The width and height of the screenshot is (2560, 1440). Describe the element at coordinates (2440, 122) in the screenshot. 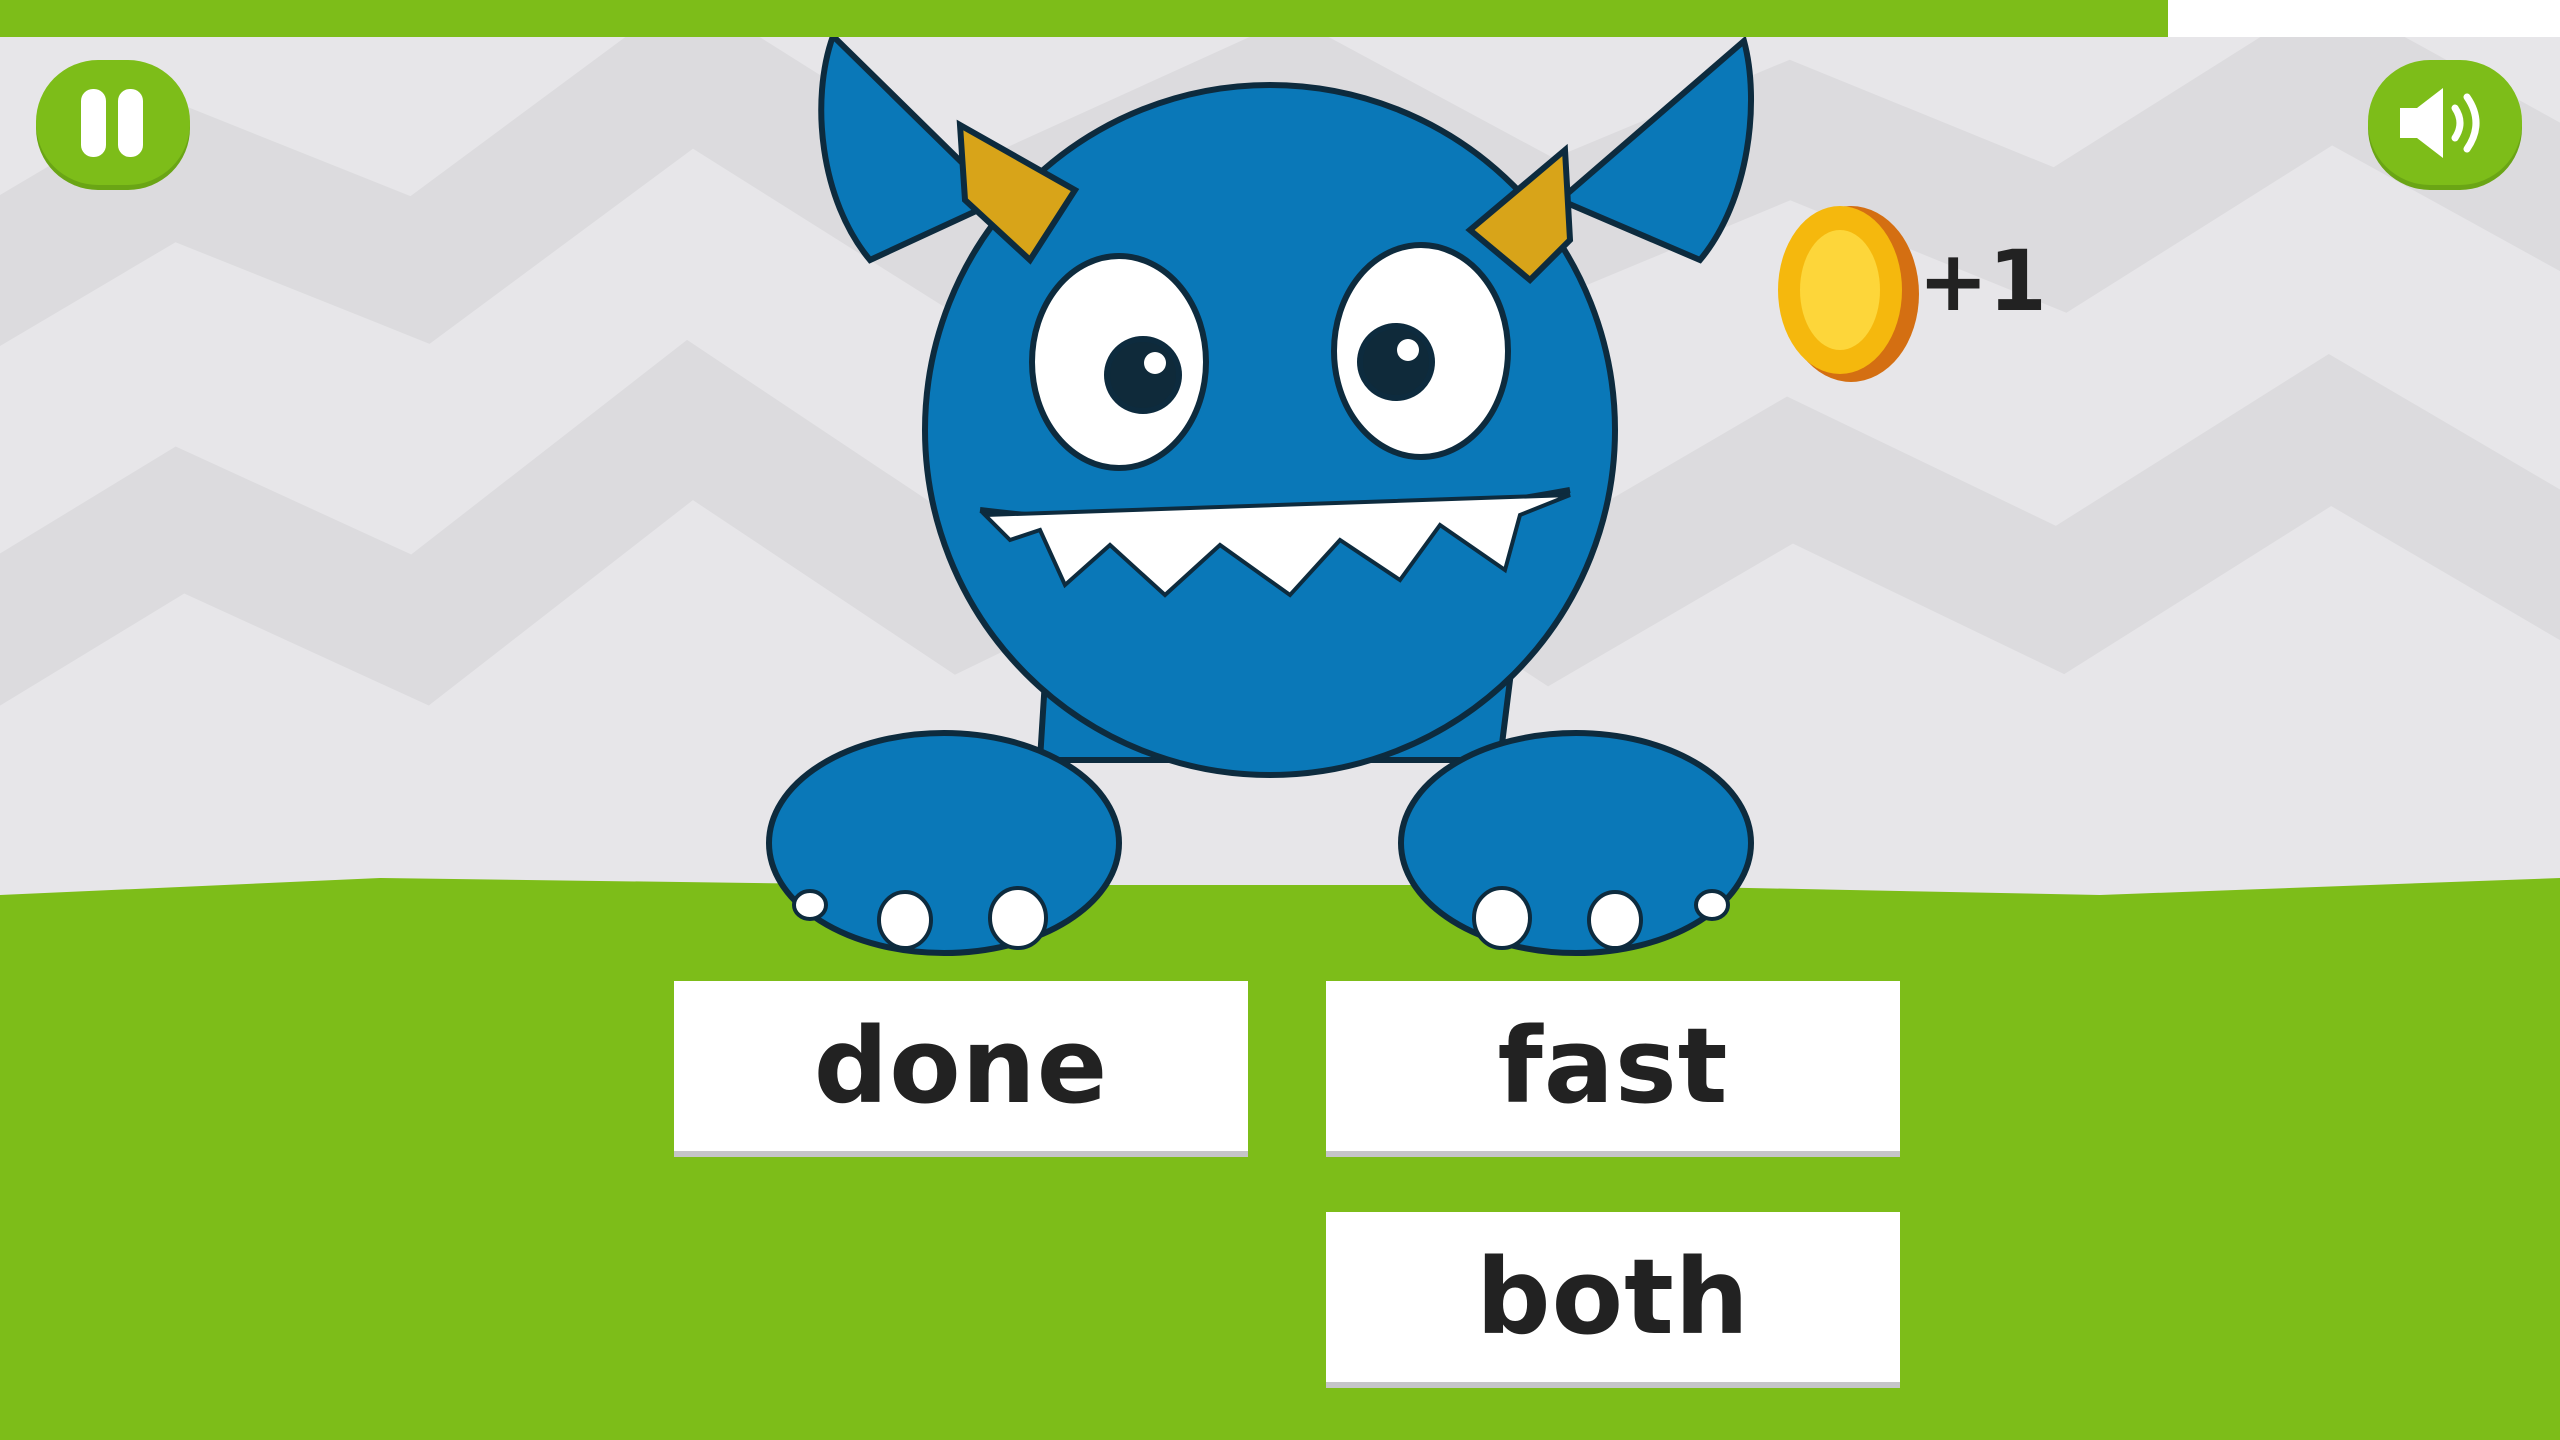

I see `speaker-icon` at that location.